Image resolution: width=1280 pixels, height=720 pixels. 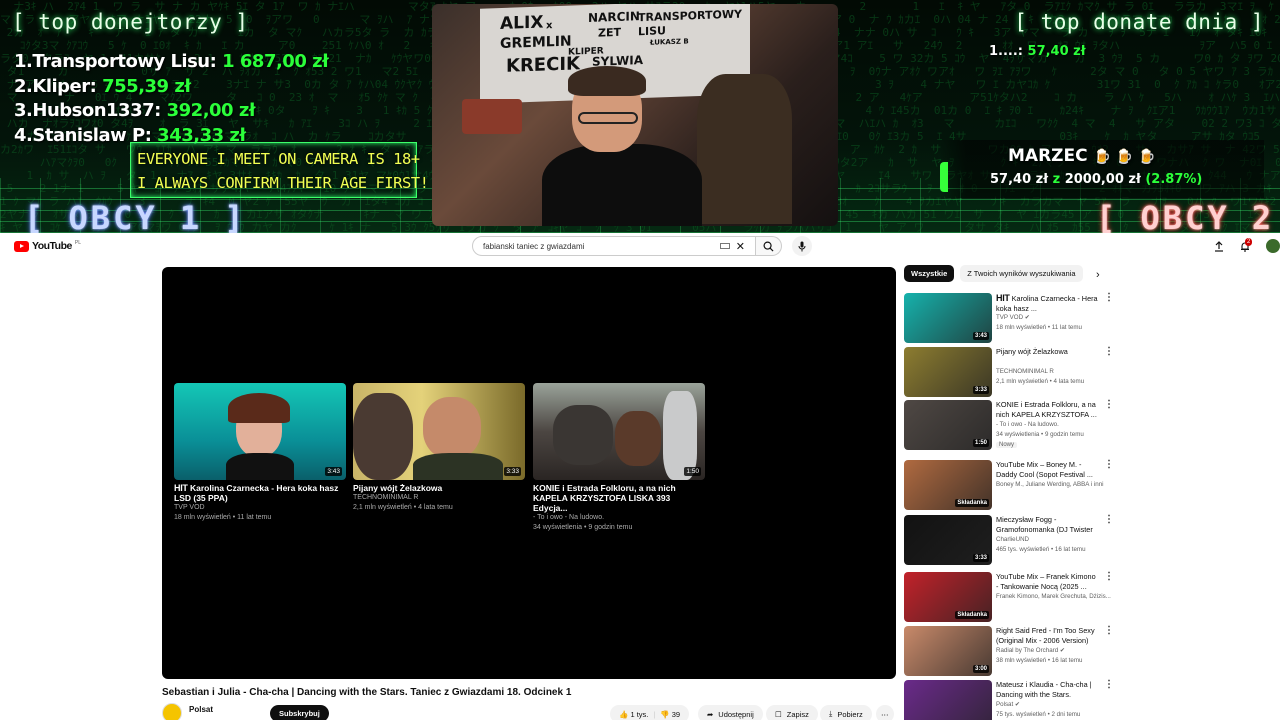 I want to click on top-donors-title: [ top donejtorzy ], so click(x=130, y=22).